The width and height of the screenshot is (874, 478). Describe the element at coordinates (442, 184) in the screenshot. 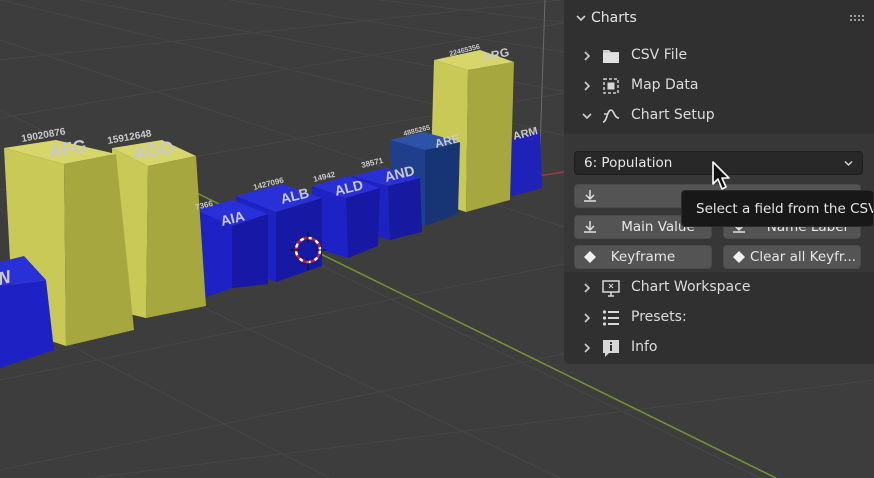

I see `bar-are-side` at that location.